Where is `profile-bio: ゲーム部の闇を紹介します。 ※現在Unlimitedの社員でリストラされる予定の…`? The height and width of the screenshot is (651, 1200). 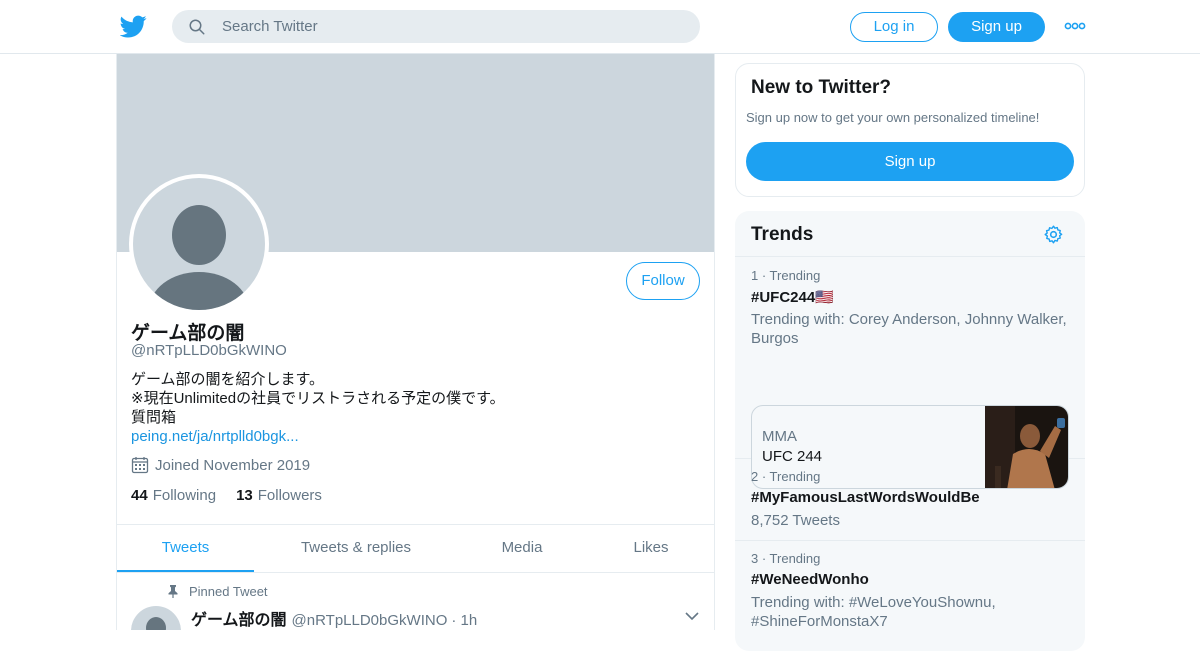 profile-bio: ゲーム部の闇を紹介します。 ※現在Unlimitedの社員でリストラされる予定の… is located at coordinates (318, 408).